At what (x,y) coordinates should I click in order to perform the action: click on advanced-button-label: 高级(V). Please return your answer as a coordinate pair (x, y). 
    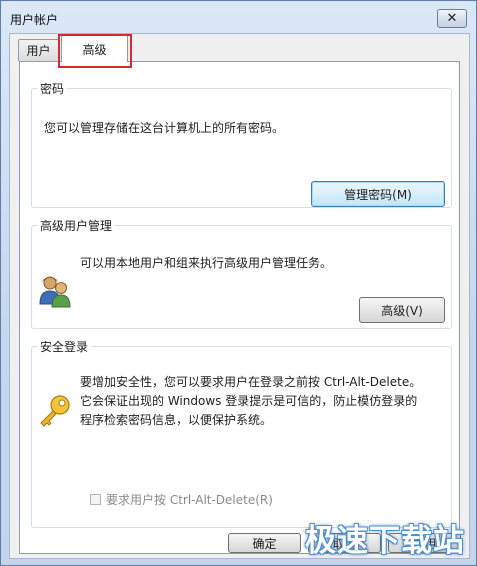
    Looking at the image, I should click on (402, 310).